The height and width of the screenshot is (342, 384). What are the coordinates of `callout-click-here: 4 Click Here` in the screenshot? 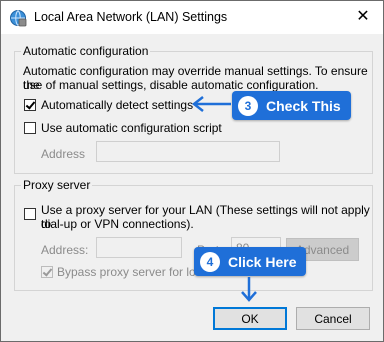 It's located at (250, 261).